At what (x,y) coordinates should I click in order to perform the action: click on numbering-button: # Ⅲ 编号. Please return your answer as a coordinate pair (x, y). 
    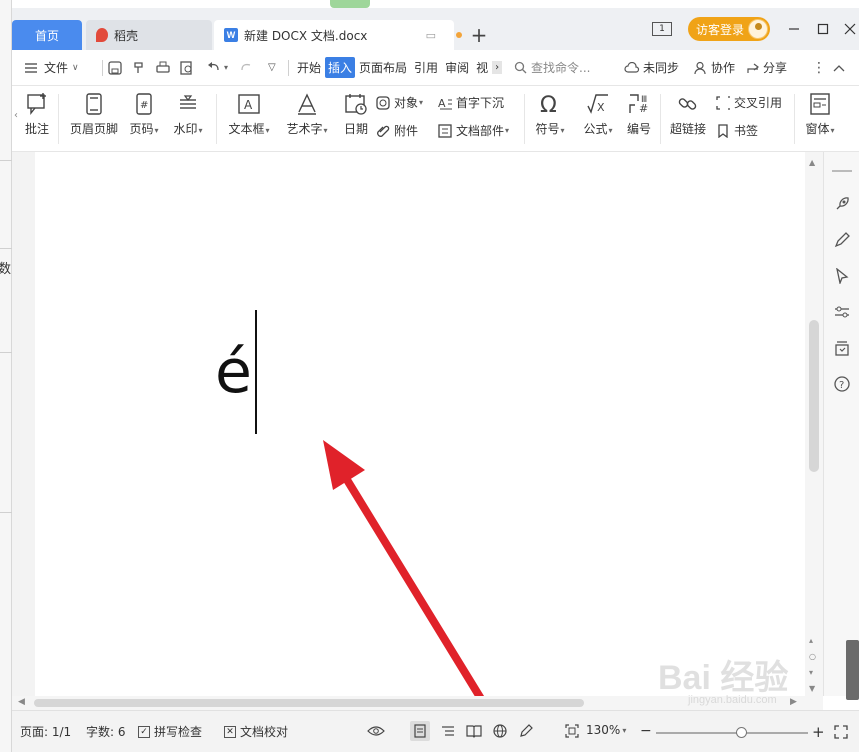
    Looking at the image, I should click on (639, 114).